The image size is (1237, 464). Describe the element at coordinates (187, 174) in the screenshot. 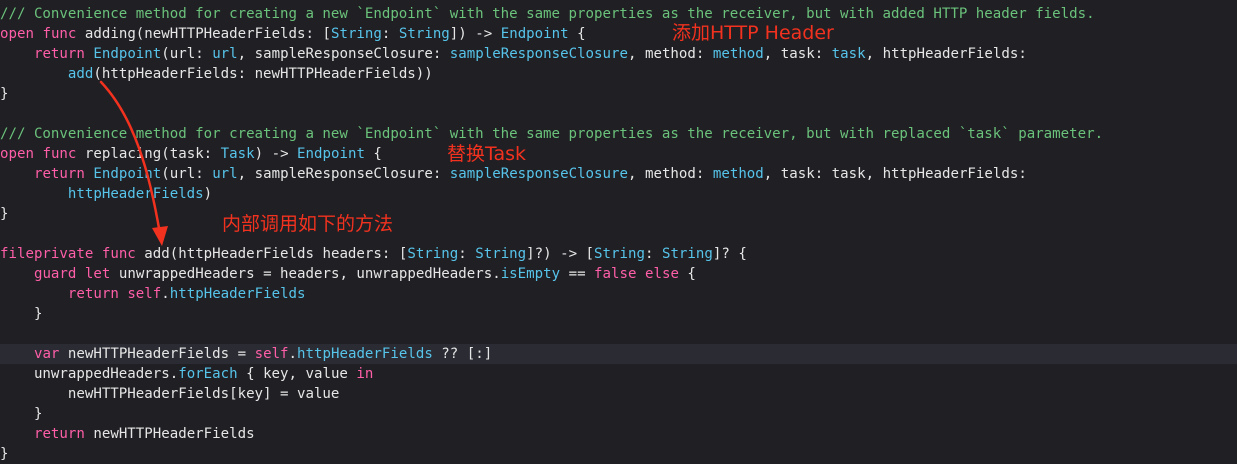

I see `code-token: (url:` at that location.